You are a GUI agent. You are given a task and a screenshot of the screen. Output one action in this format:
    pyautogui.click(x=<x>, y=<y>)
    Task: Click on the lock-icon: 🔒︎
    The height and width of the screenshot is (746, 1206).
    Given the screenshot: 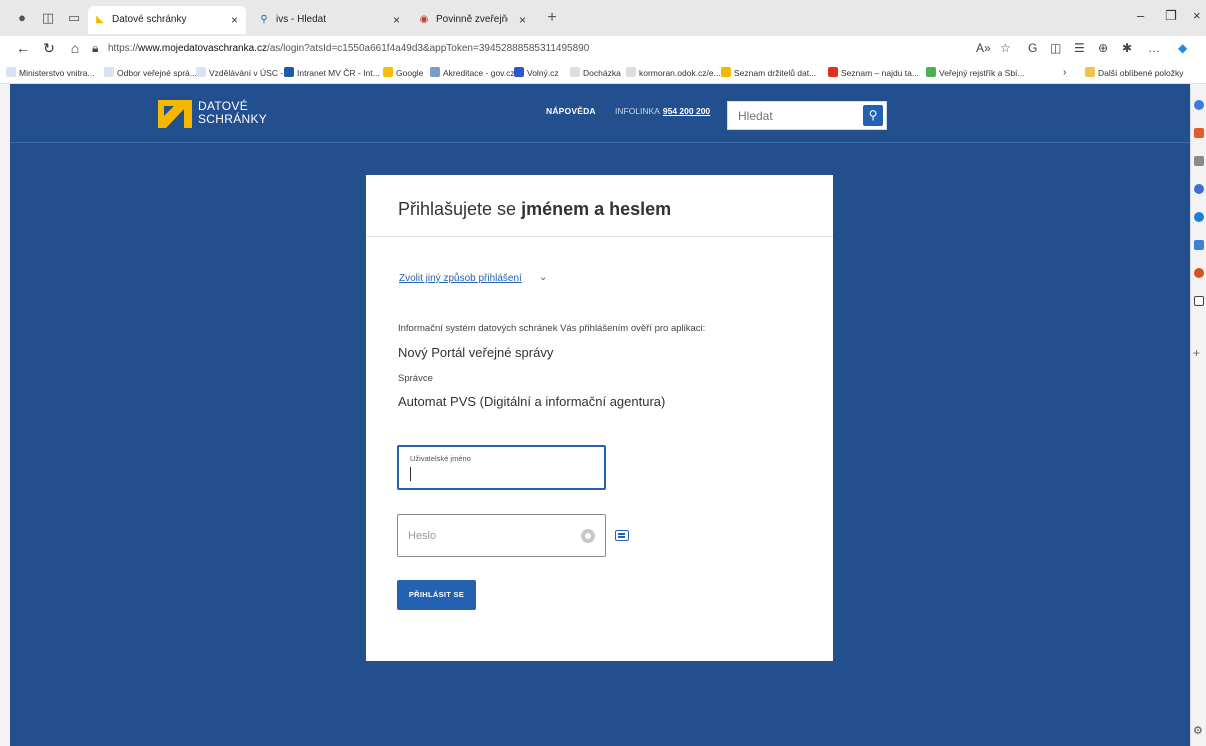 What is the action you would take?
    pyautogui.click(x=95, y=48)
    